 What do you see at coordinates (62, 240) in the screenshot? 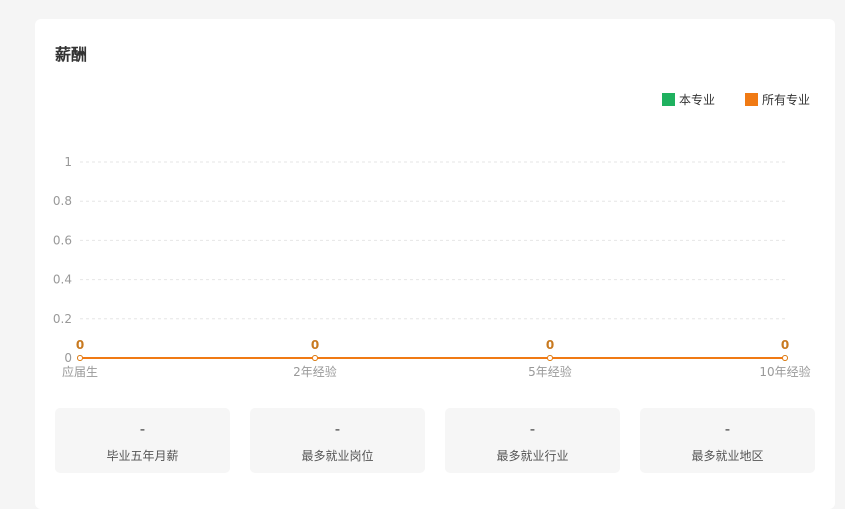
I see `y-tick-label: 0.6` at bounding box center [62, 240].